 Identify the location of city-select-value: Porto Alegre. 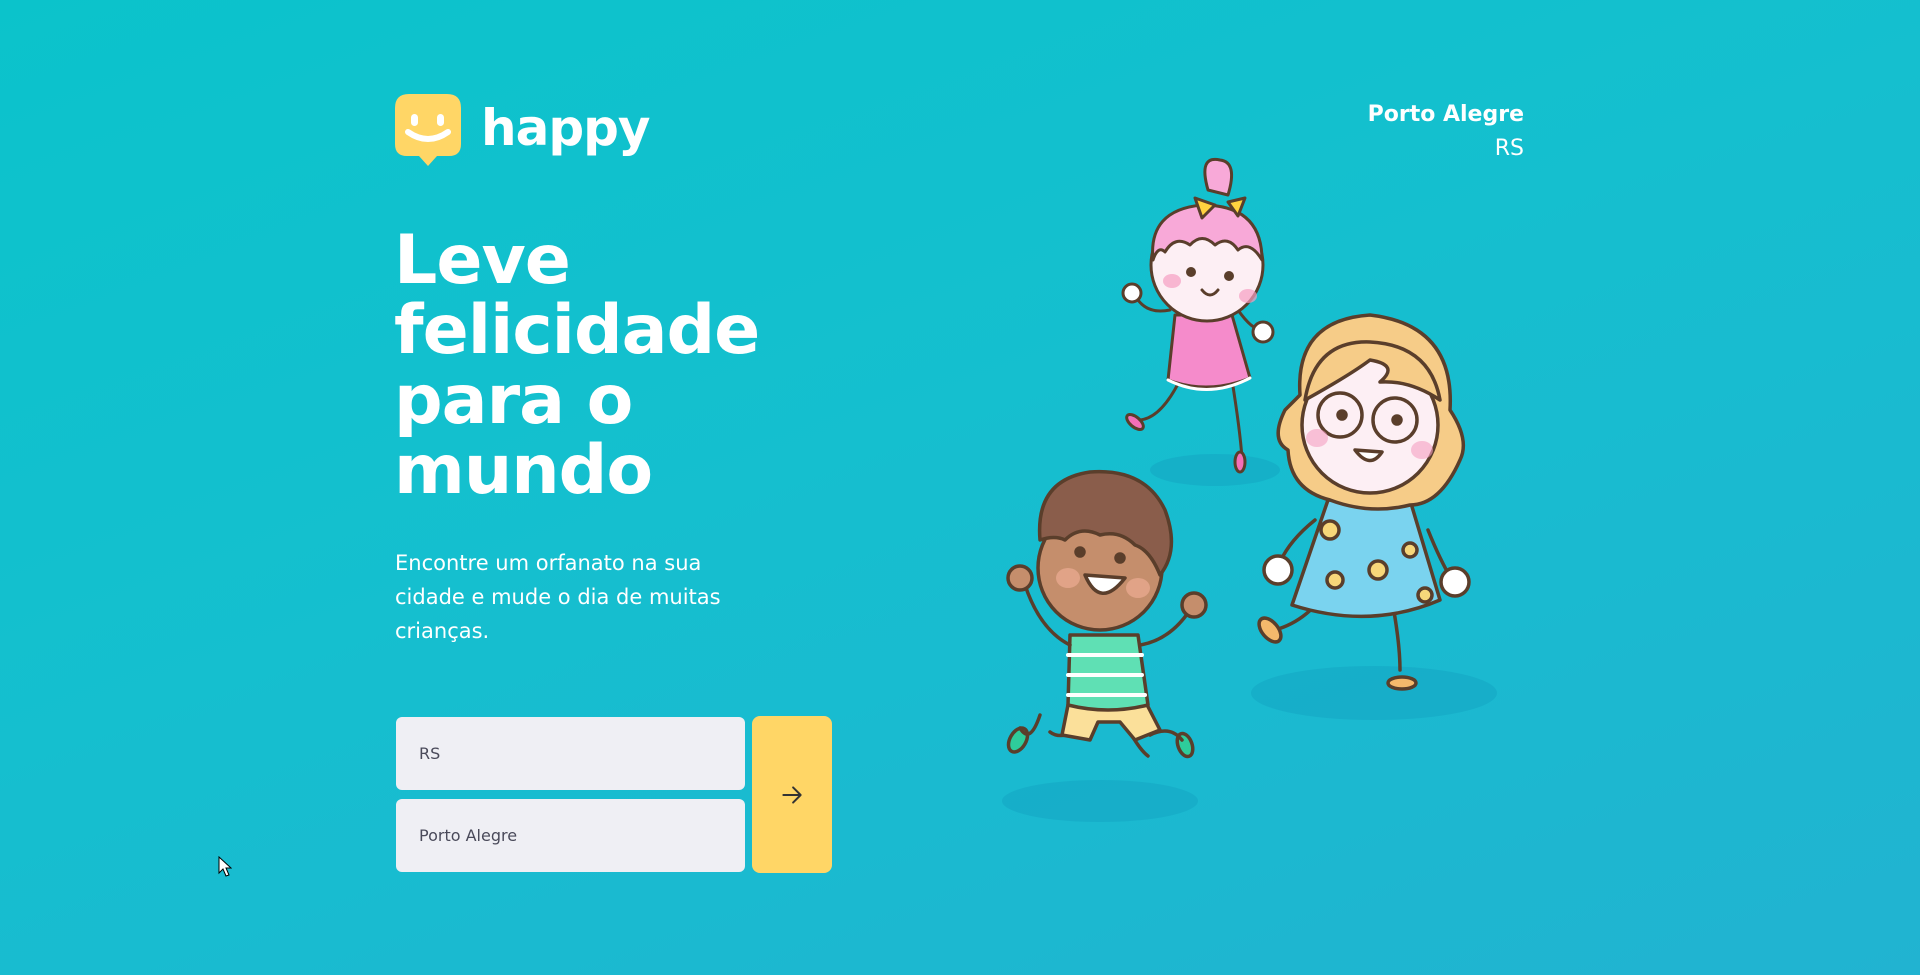
(468, 835).